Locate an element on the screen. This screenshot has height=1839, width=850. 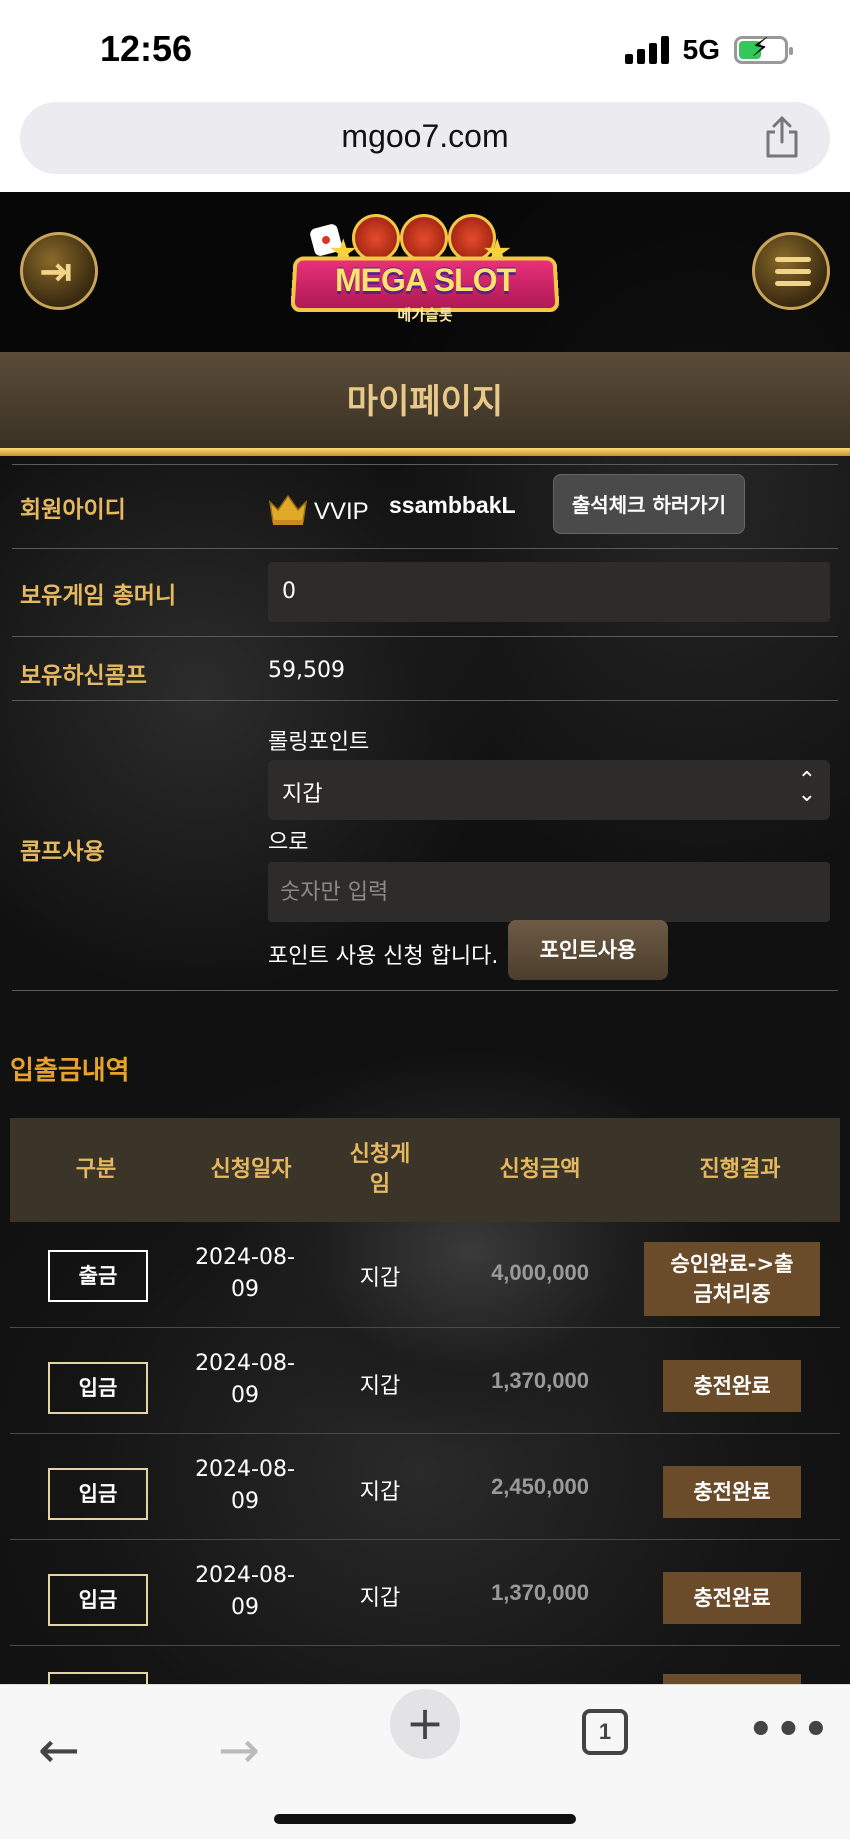
request-amount: 4,000,000 is located at coordinates (540, 1272).